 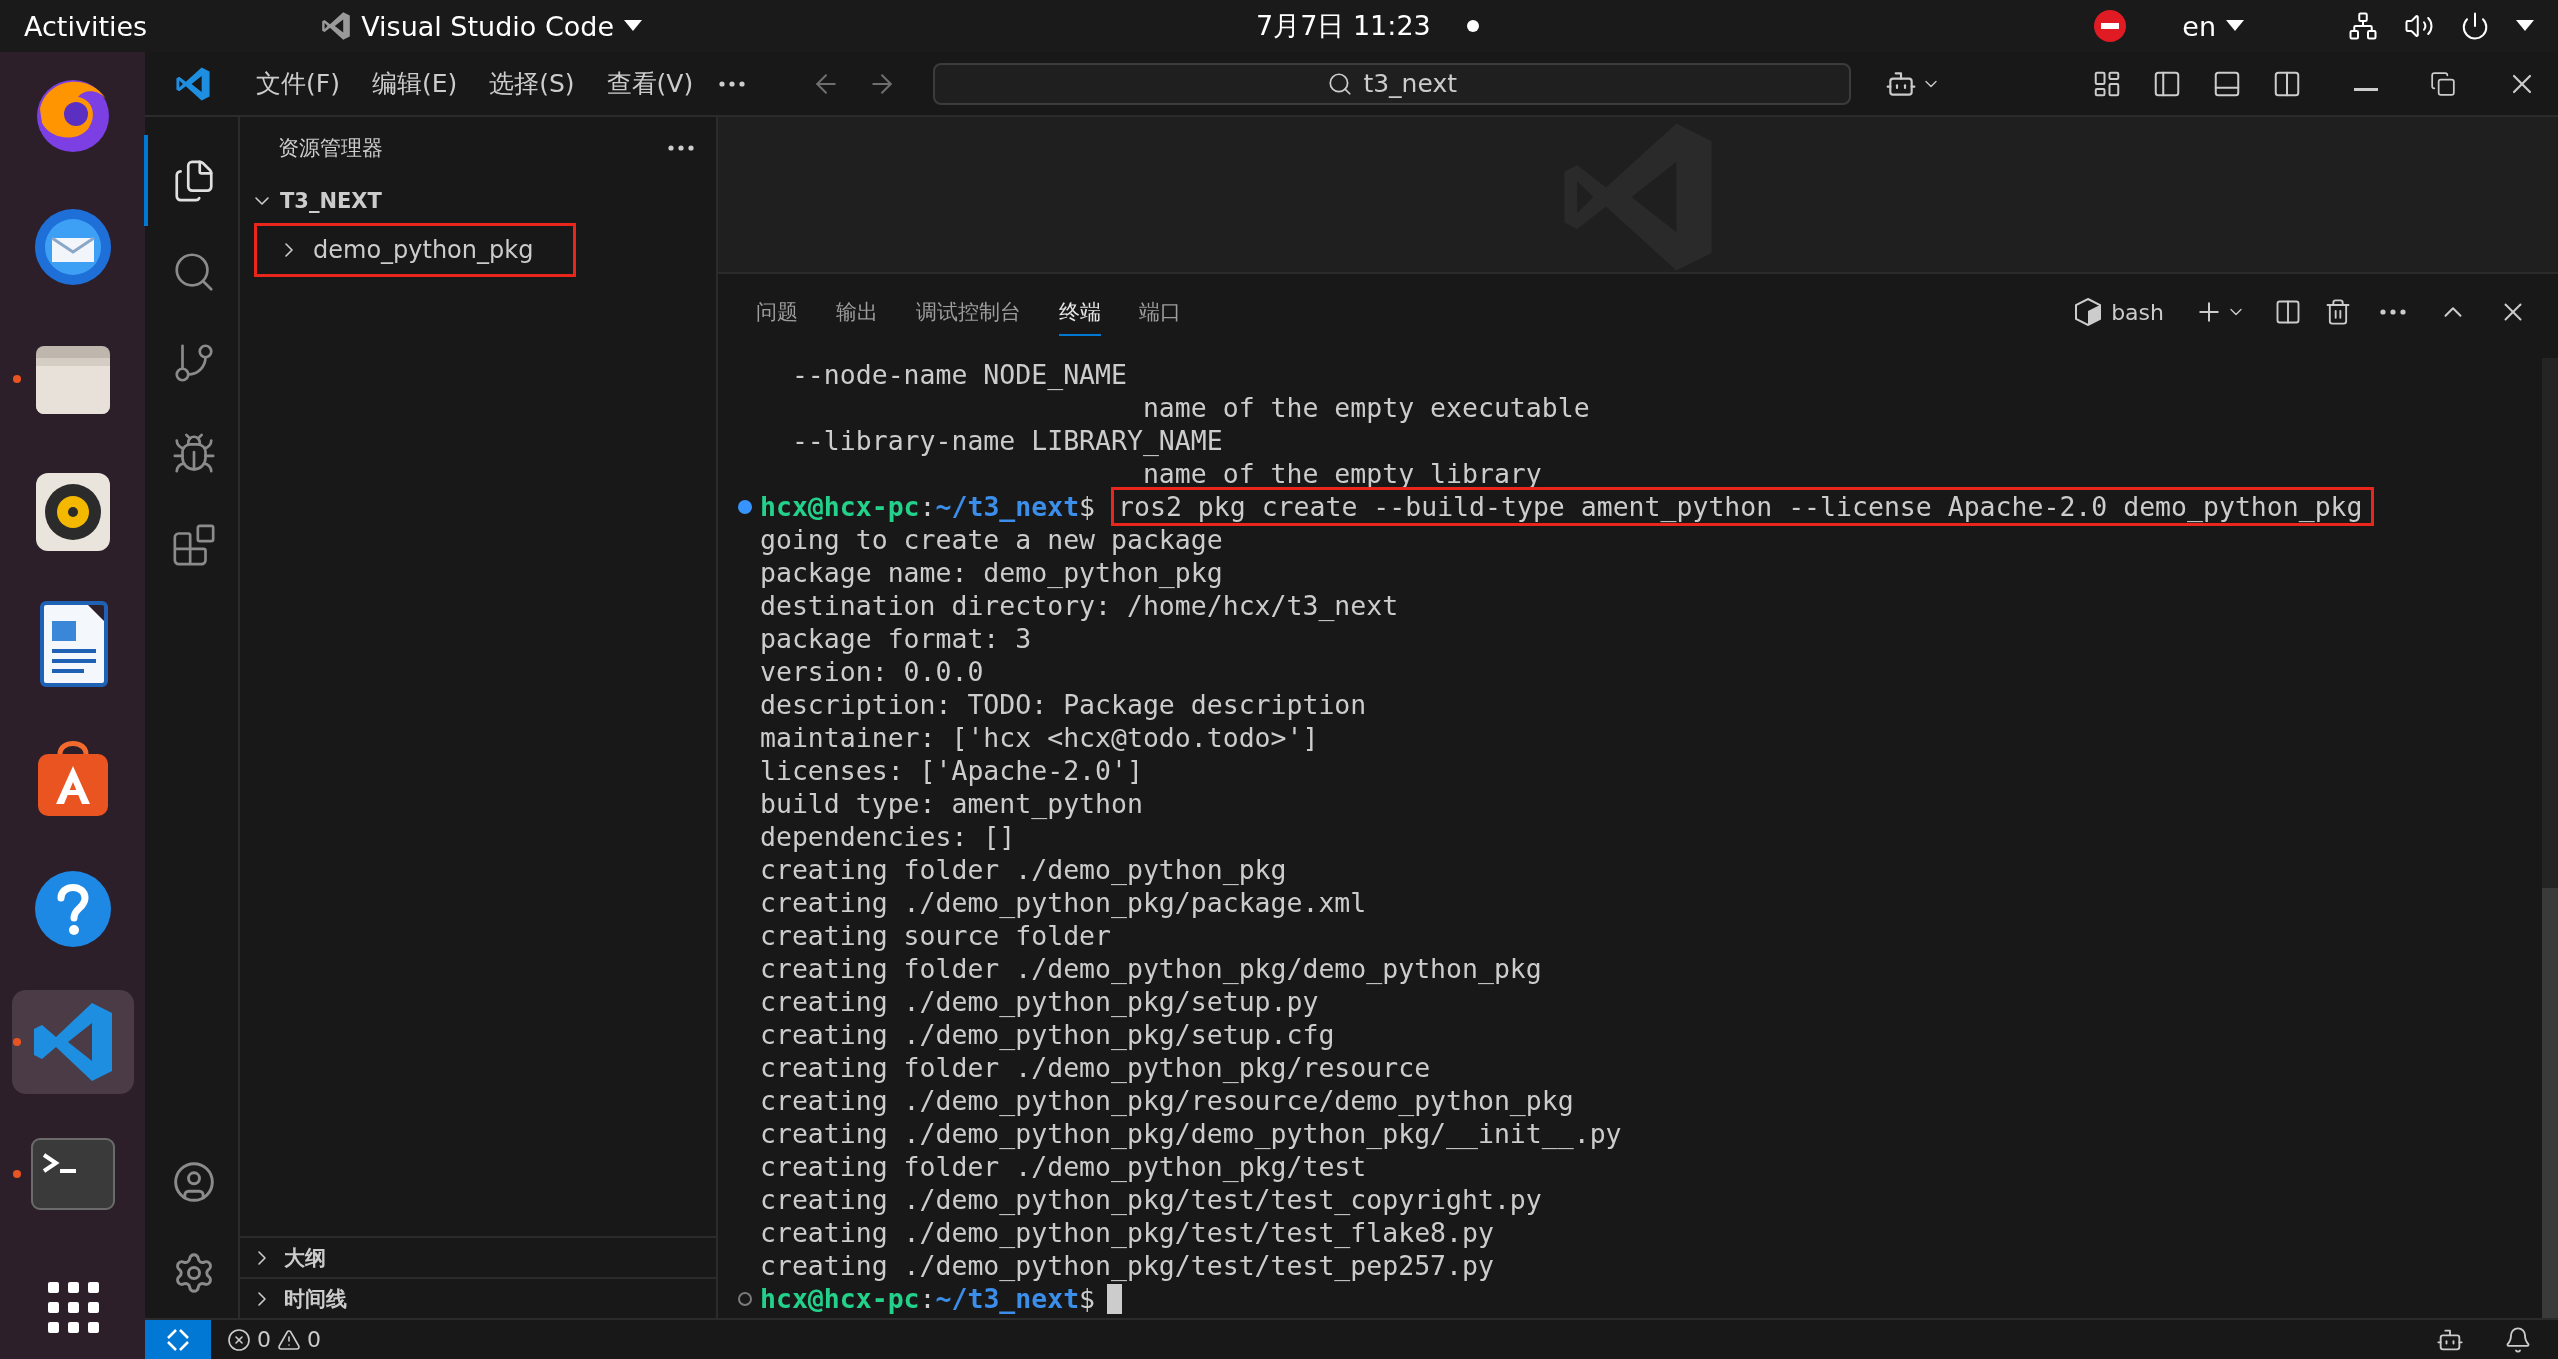 I want to click on panel-tab: 问题, so click(x=777, y=312).